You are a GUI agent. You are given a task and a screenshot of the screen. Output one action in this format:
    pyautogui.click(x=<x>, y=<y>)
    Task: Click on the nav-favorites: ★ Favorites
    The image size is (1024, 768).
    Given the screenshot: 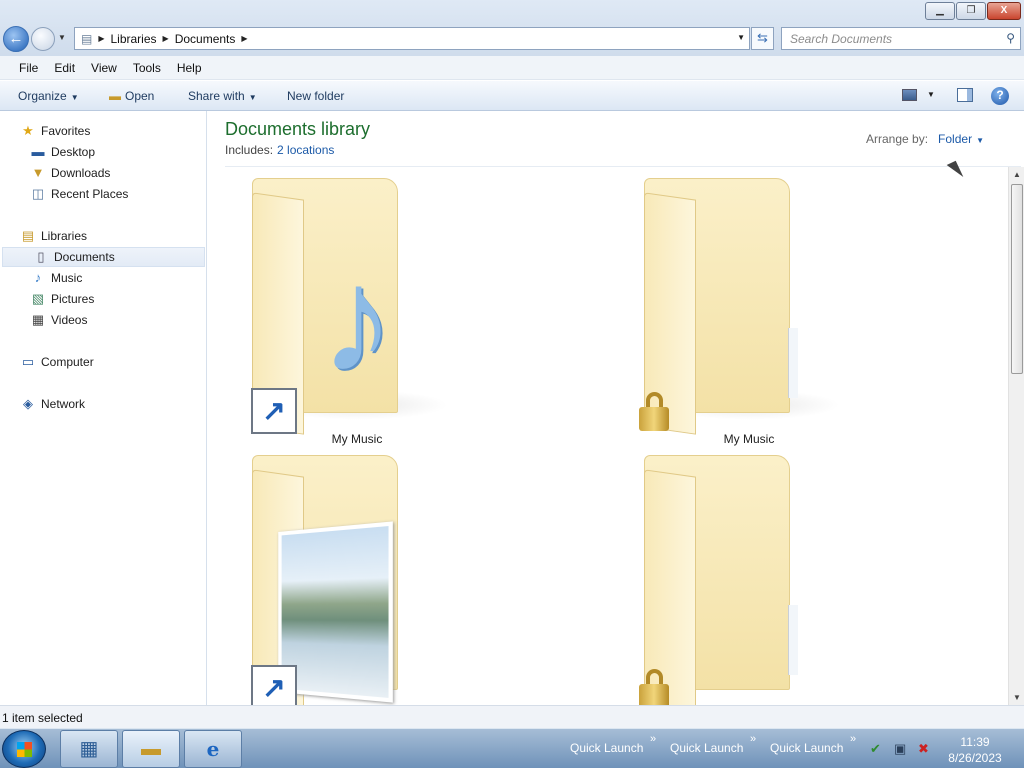 What is the action you would take?
    pyautogui.click(x=55, y=131)
    